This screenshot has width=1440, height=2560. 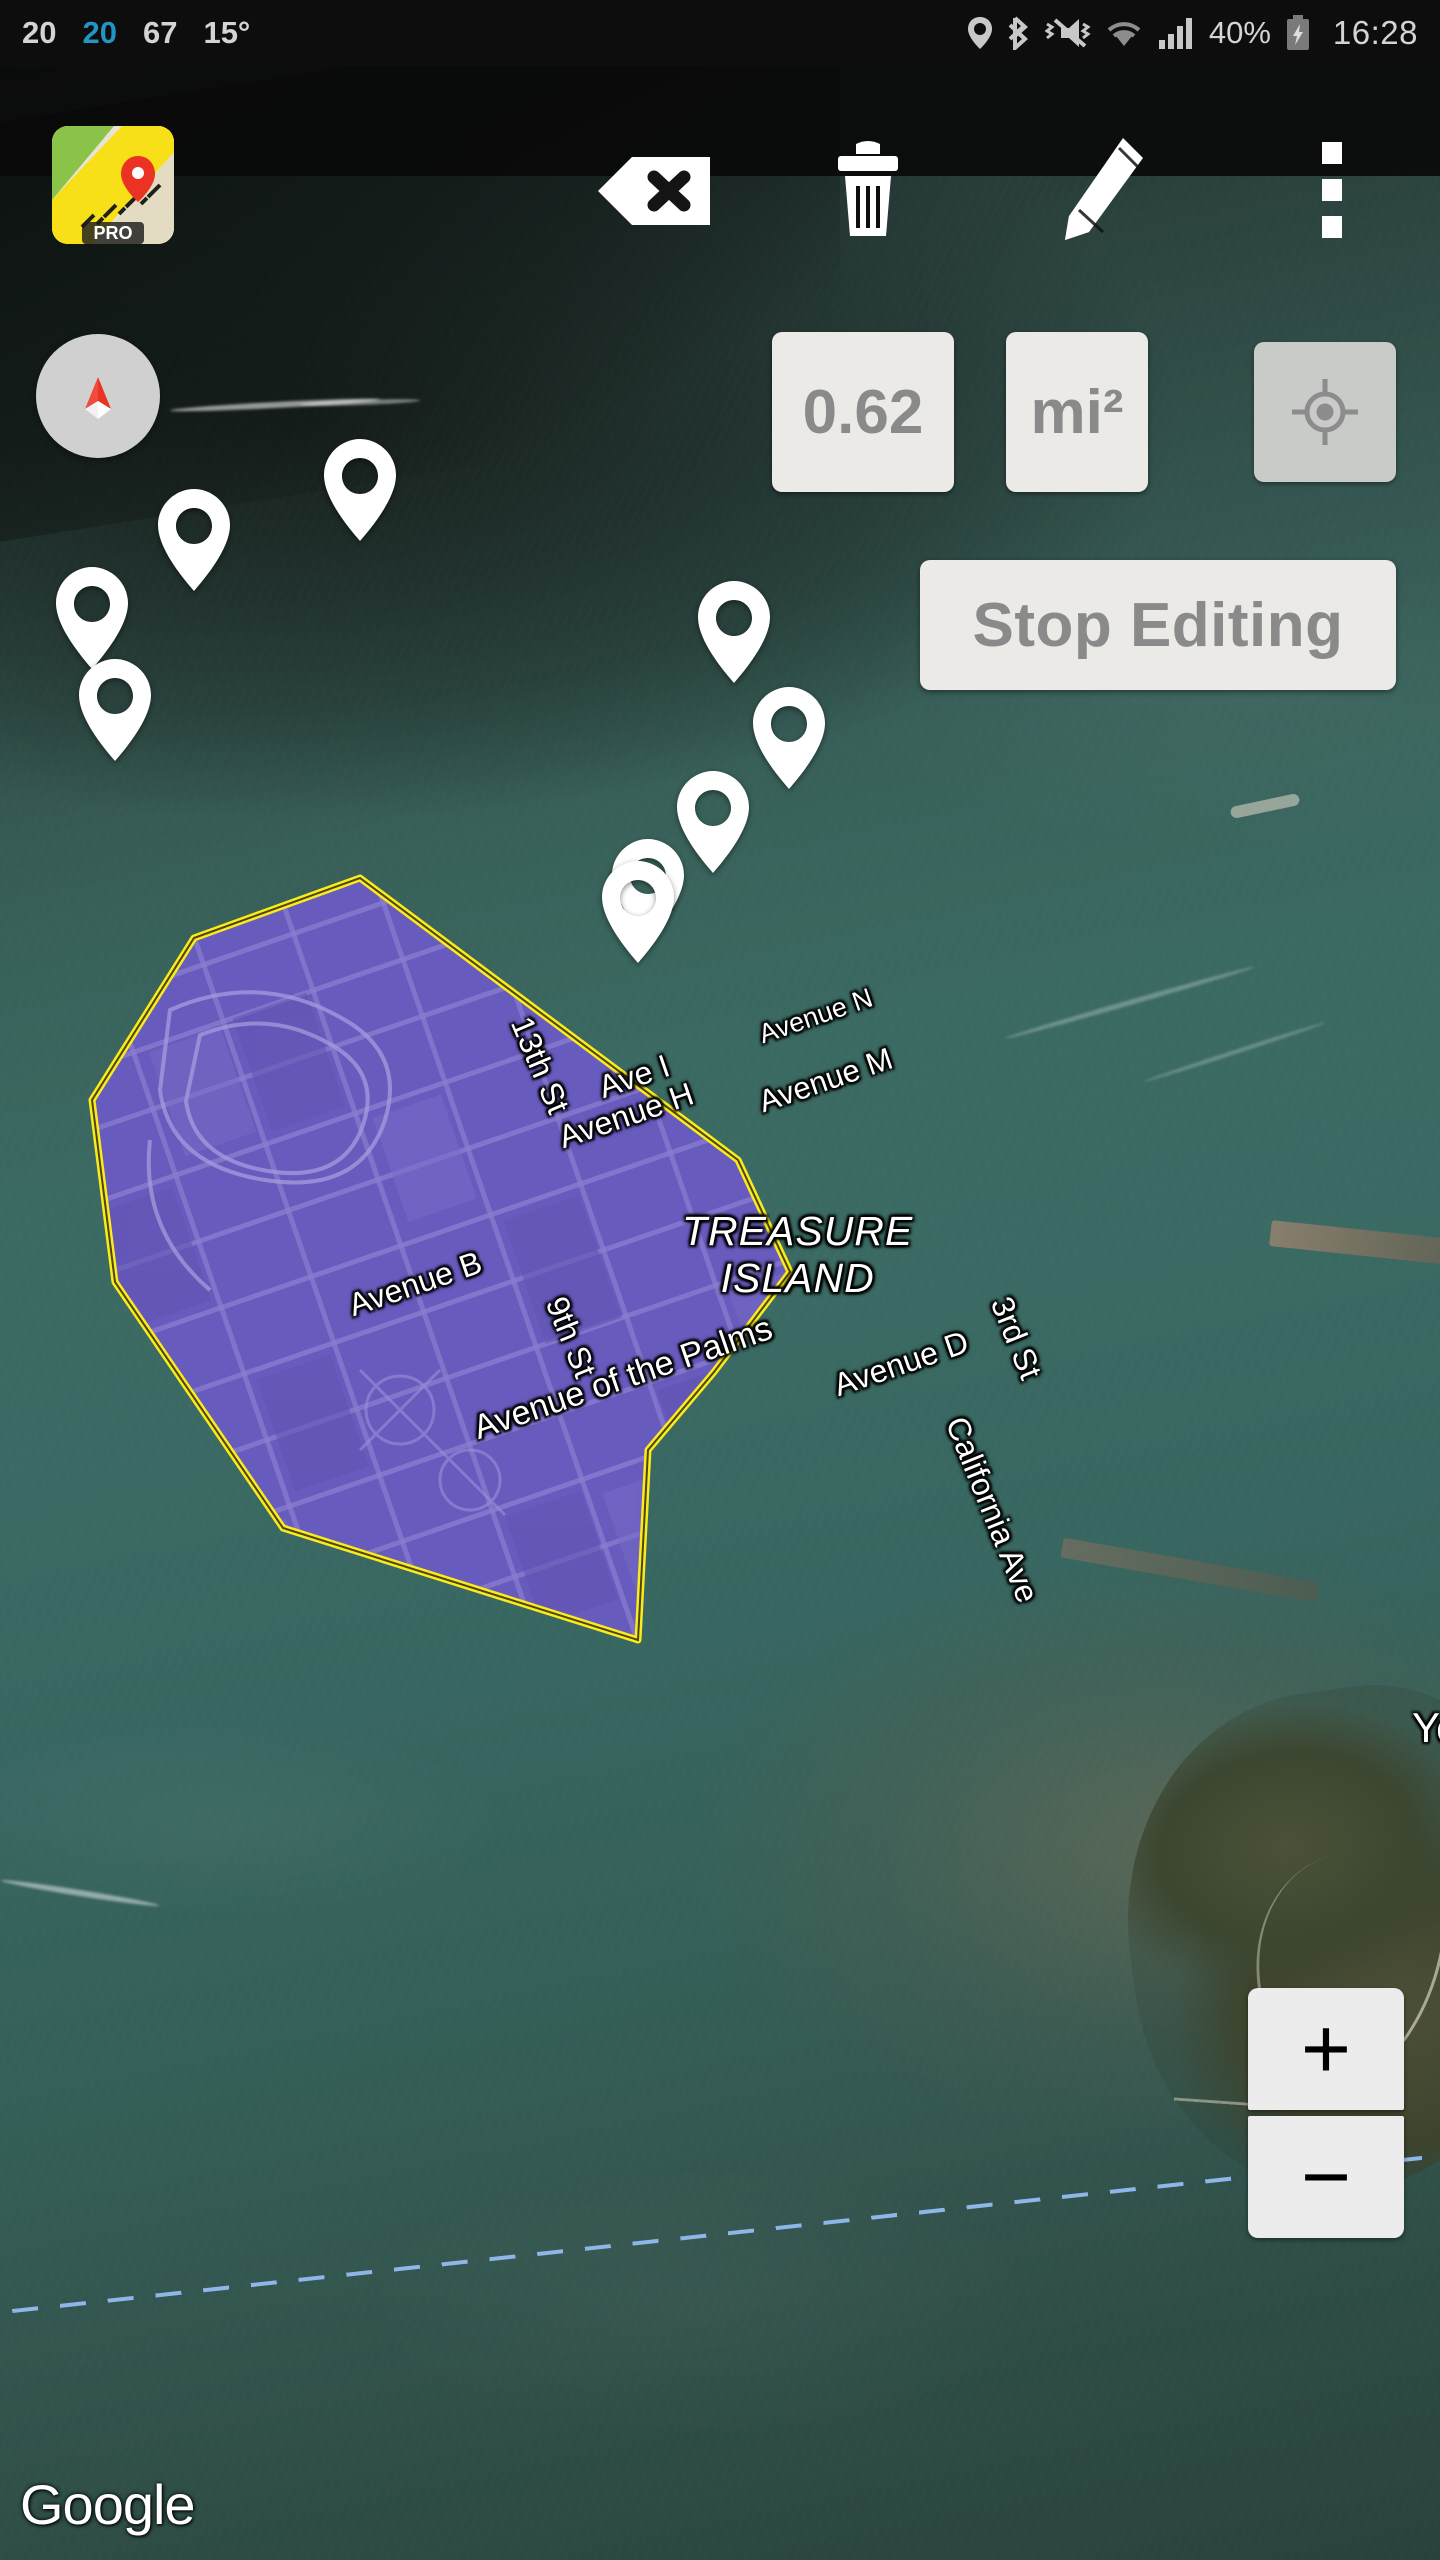 I want to click on my-location-button, so click(x=1325, y=412).